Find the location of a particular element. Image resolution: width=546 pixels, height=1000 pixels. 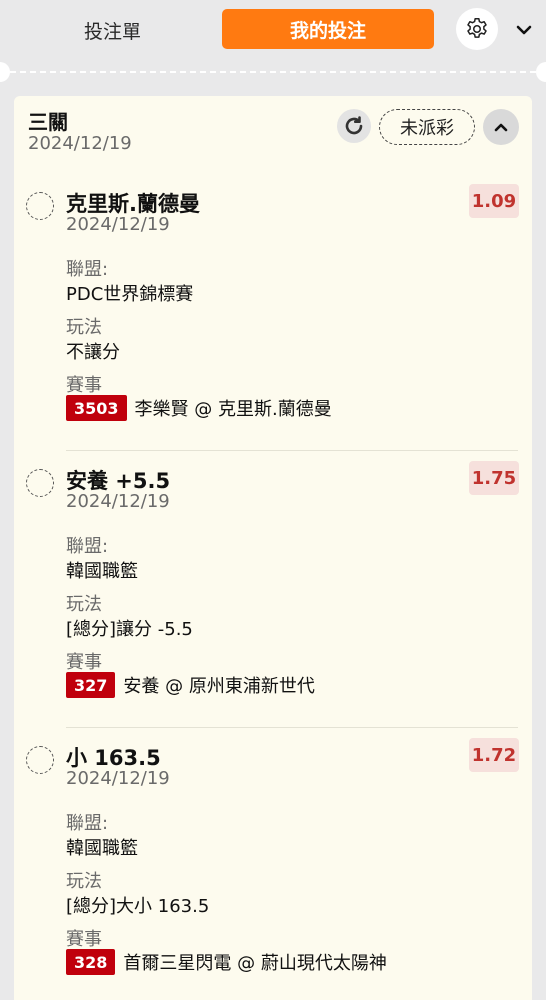

event-row: 327 安養 @ 原州東浦新世代 is located at coordinates (190, 685).